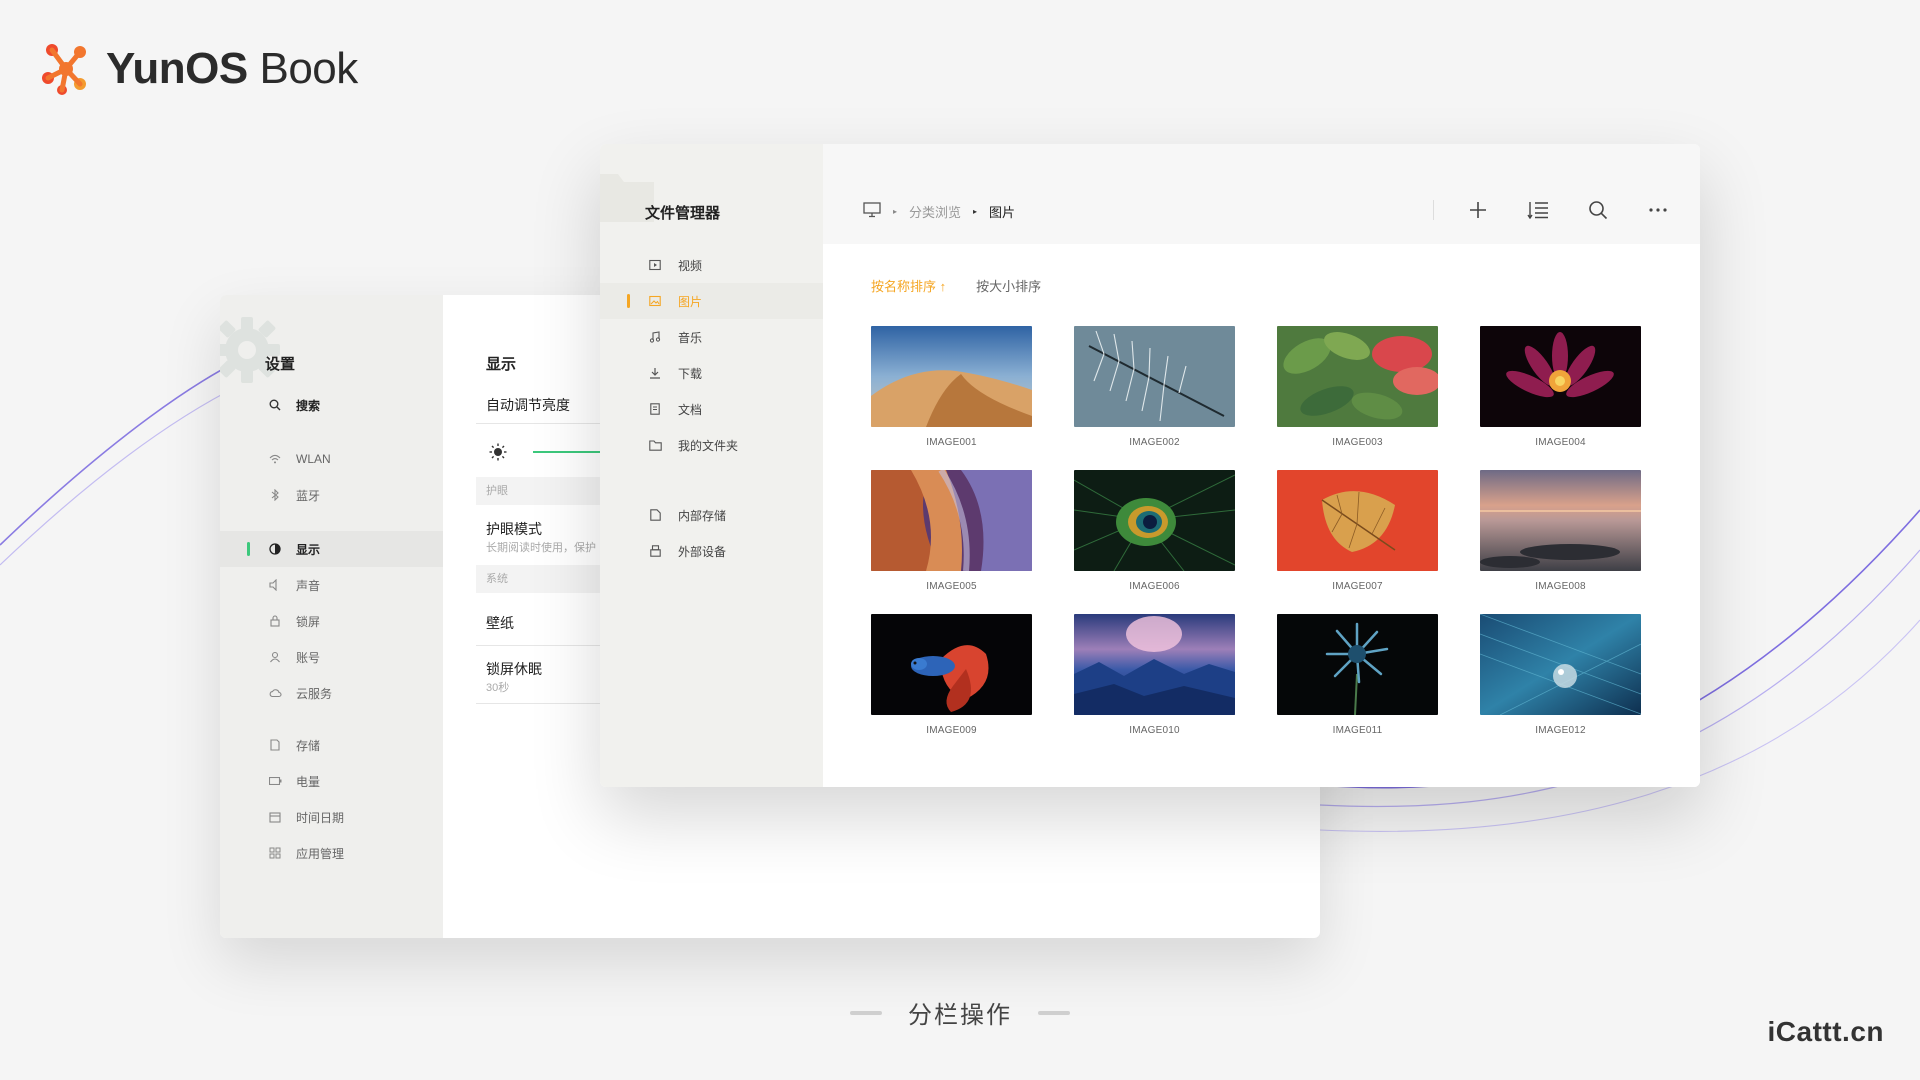  What do you see at coordinates (690, 373) in the screenshot?
I see `sidebar-item-label: 下载` at bounding box center [690, 373].